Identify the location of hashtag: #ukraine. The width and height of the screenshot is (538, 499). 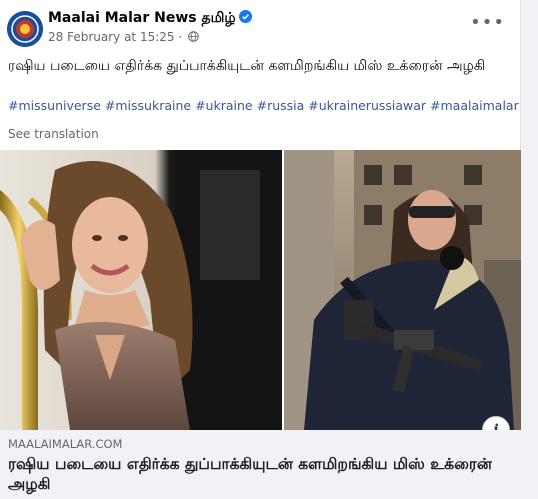
(224, 105).